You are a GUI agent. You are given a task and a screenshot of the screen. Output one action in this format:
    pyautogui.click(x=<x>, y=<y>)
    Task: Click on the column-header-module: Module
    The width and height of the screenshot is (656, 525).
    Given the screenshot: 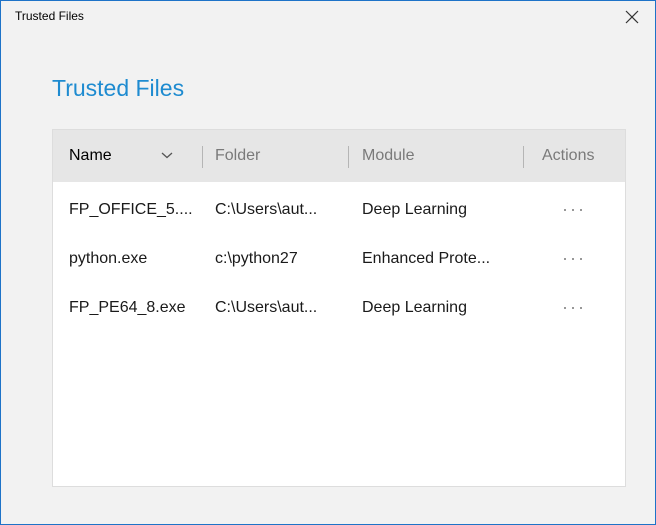 What is the action you would take?
    pyautogui.click(x=388, y=156)
    